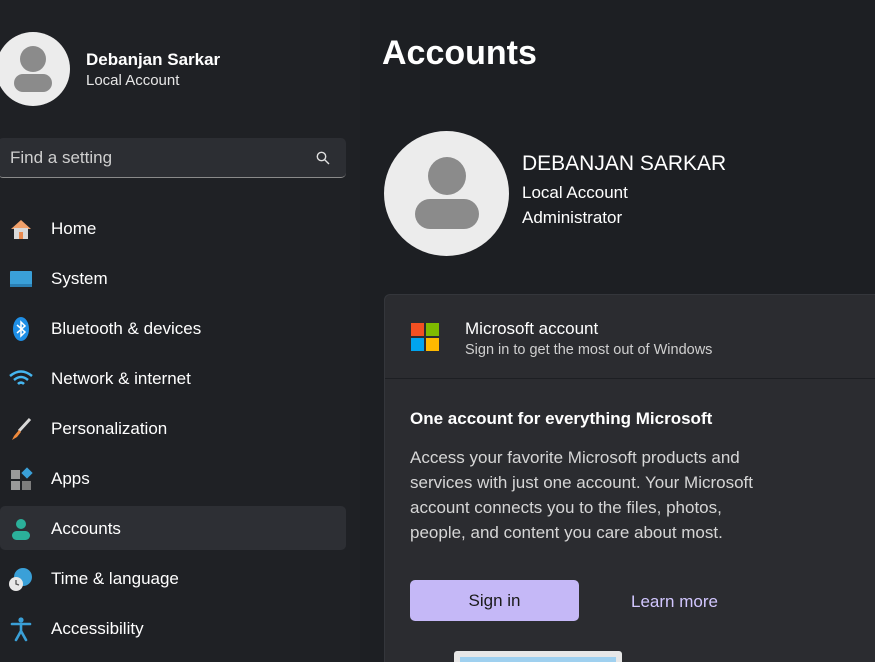 The image size is (875, 662). What do you see at coordinates (173, 278) in the screenshot?
I see `sidebar-item-system: System` at bounding box center [173, 278].